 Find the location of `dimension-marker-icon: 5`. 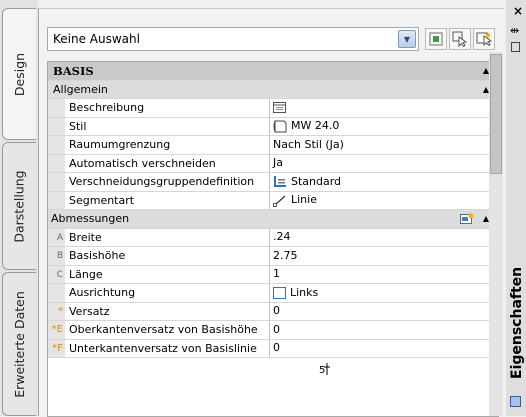

dimension-marker-icon: 5 is located at coordinates (324, 369).